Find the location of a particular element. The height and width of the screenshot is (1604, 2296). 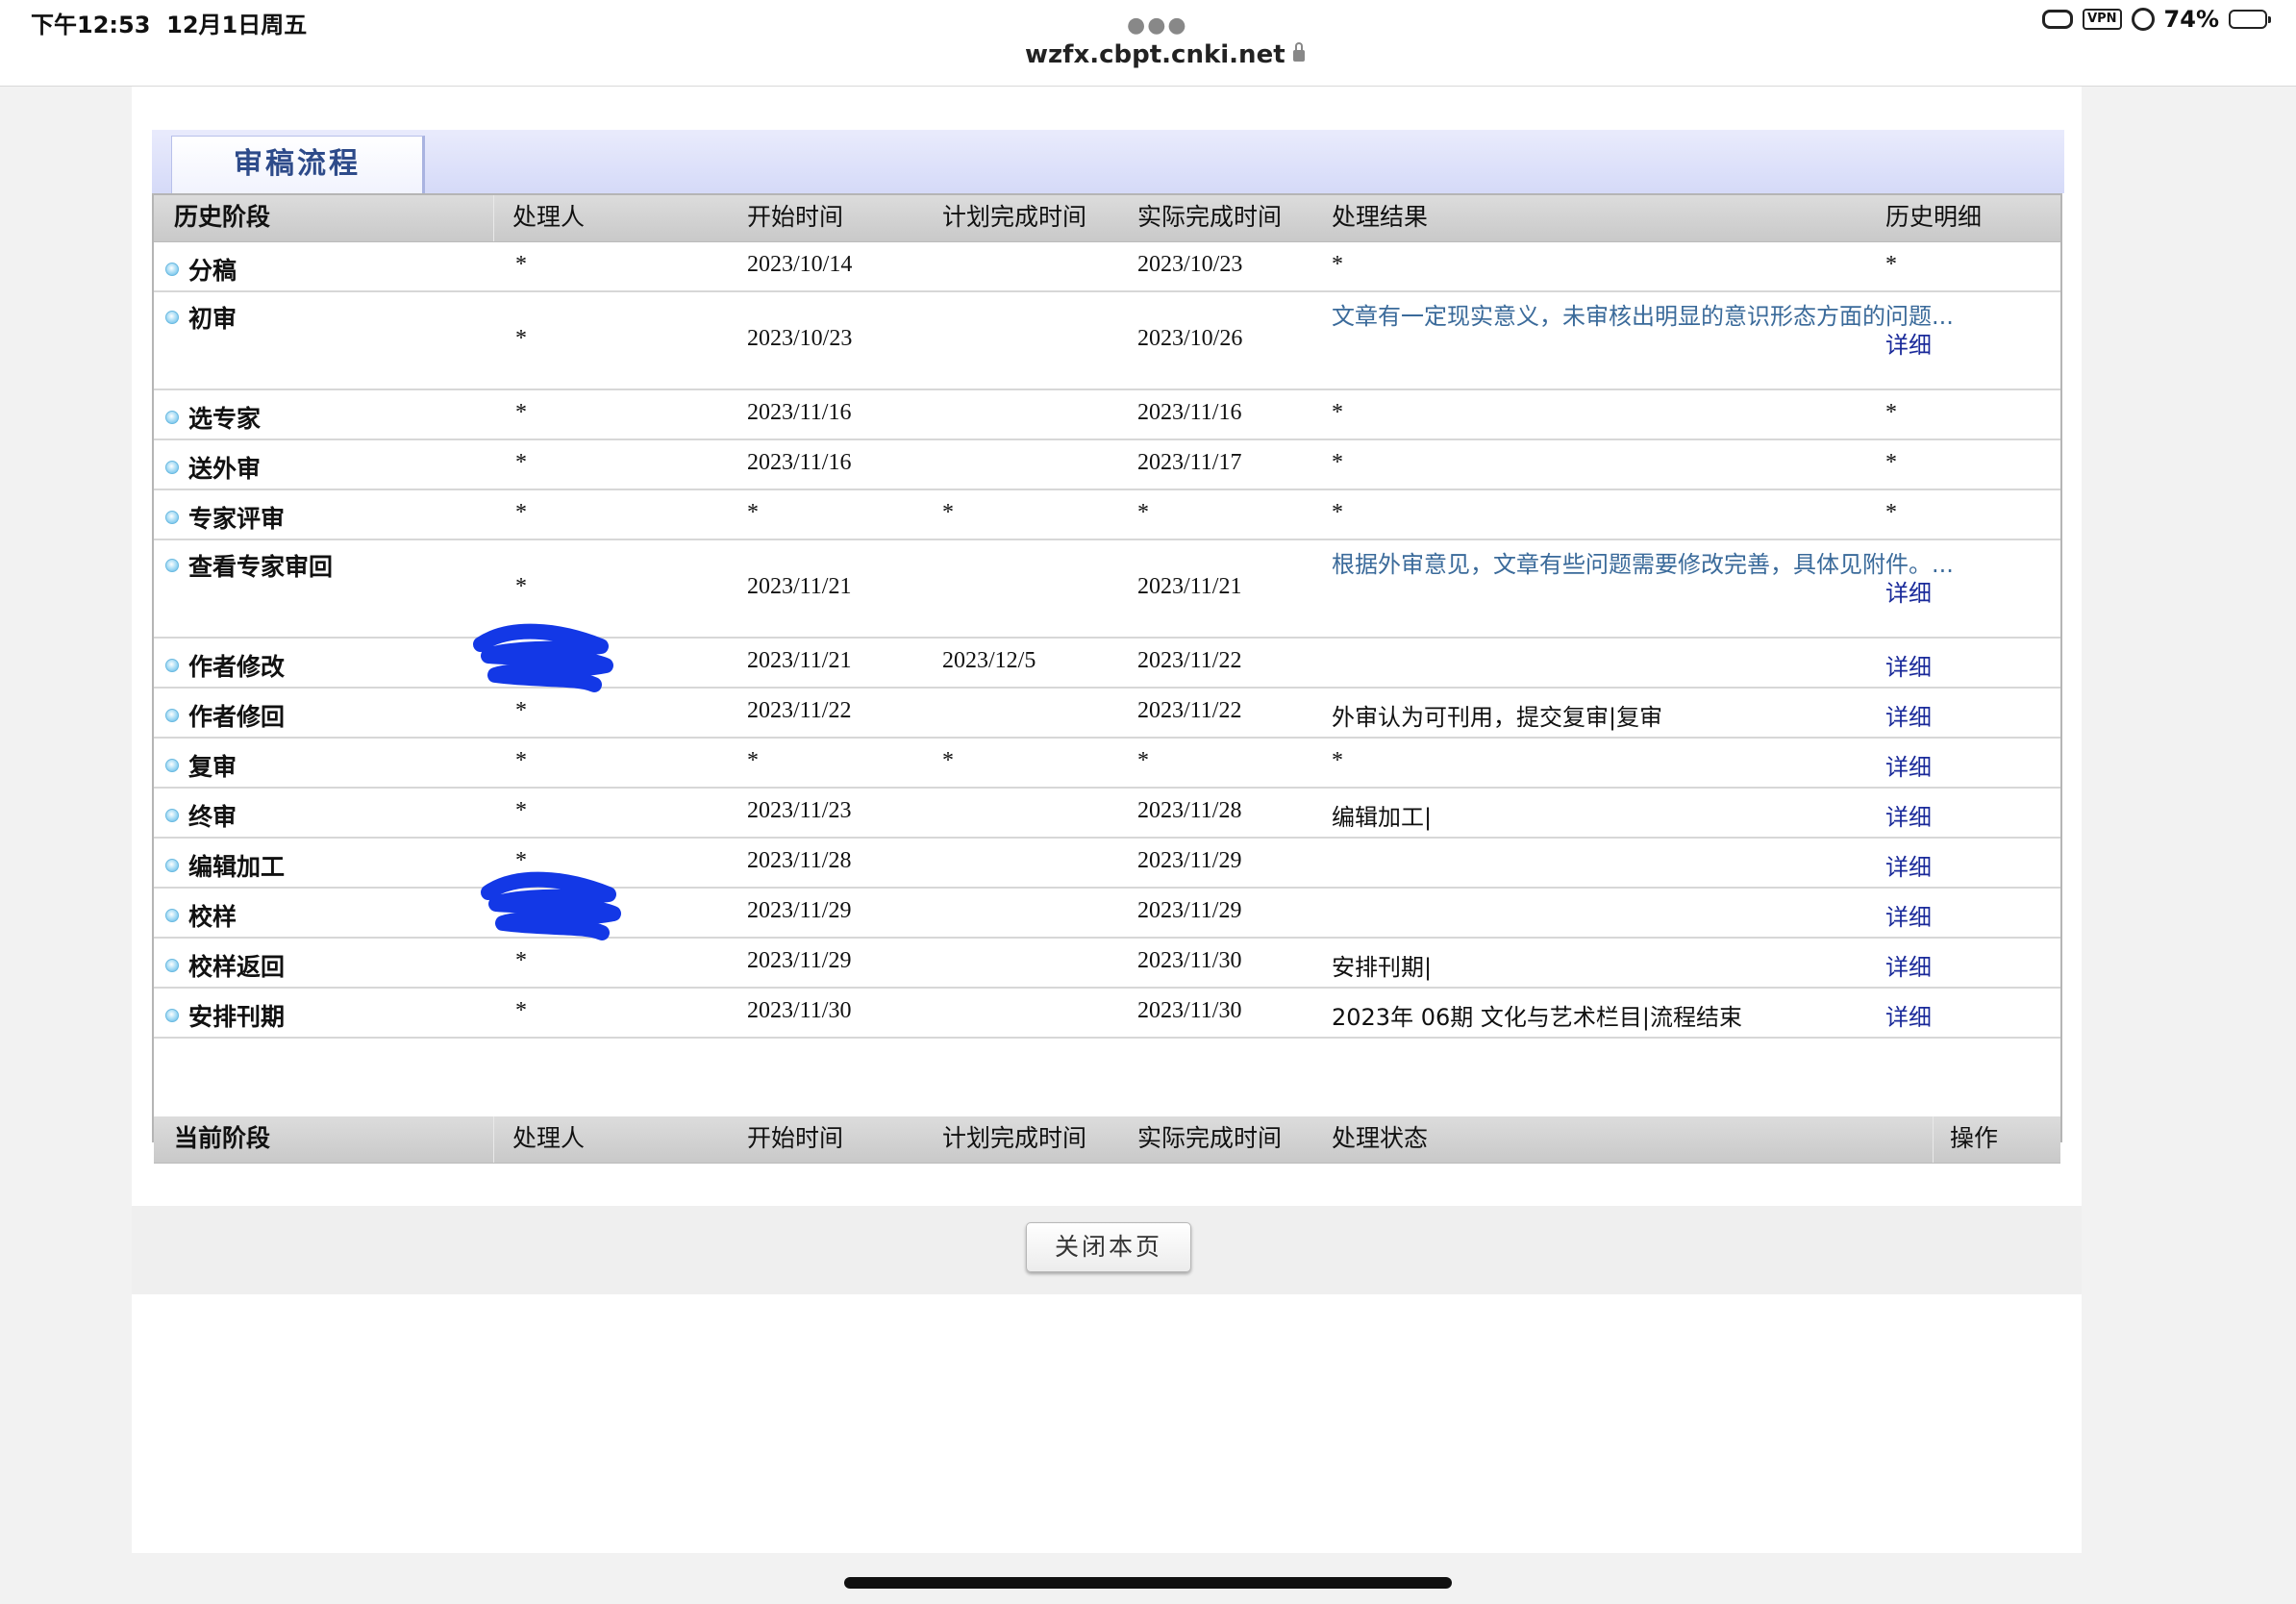

stage-label: 查看专家审回 is located at coordinates (261, 567).